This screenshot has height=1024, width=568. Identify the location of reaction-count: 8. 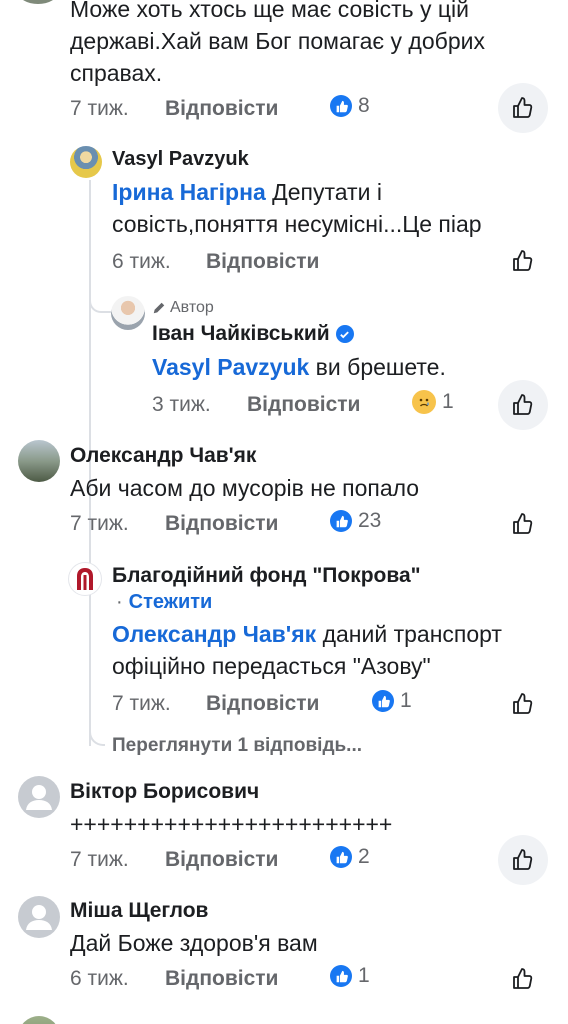
(350, 106).